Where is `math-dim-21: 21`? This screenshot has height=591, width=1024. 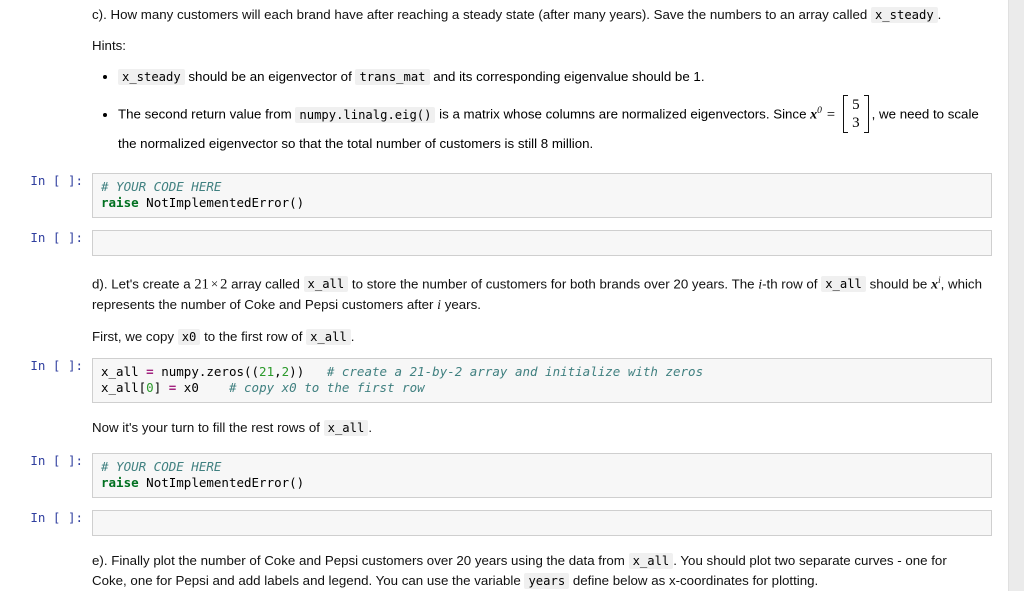
math-dim-21: 21 is located at coordinates (201, 284).